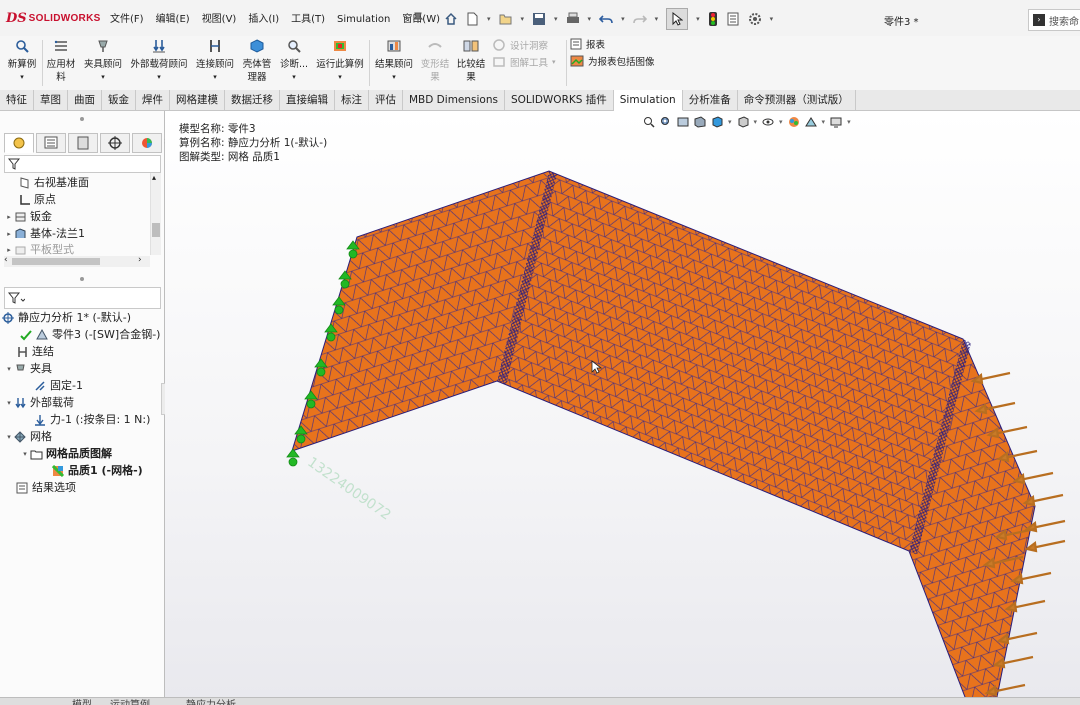  Describe the element at coordinates (39, 403) in the screenshot. I see `tree-item-external-loads: ▾ 外部载荷` at that location.